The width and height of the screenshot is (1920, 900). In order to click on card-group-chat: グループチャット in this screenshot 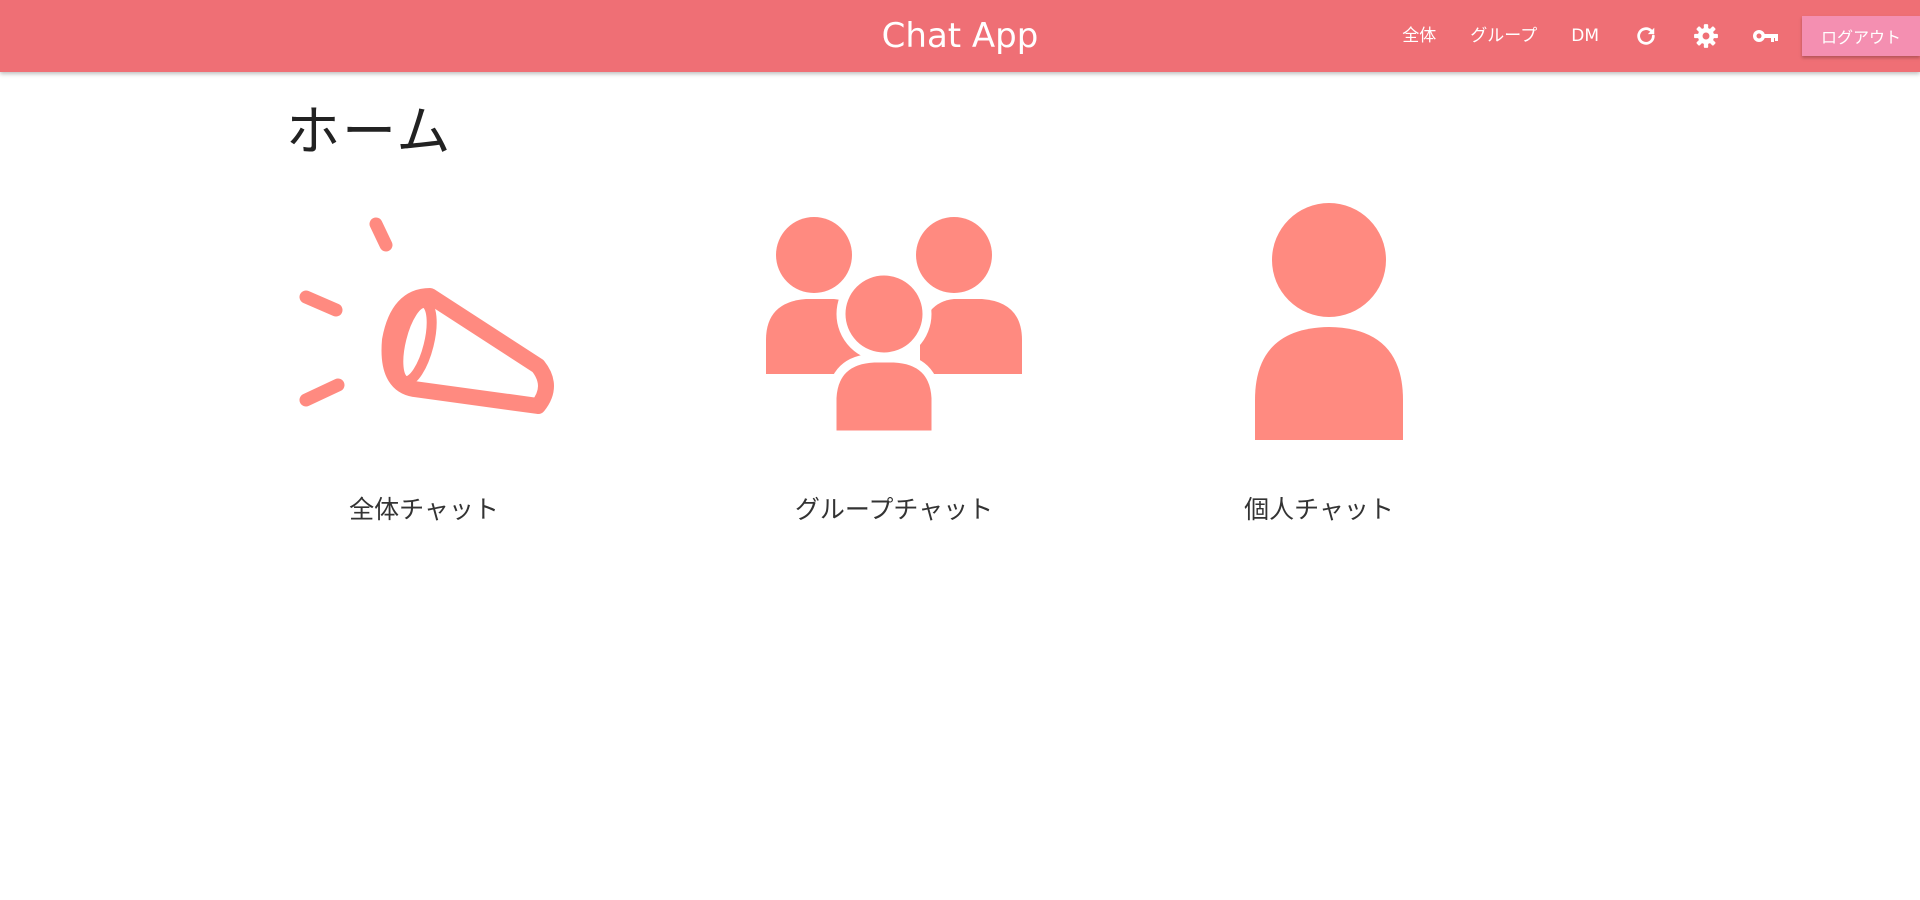, I will do `click(894, 365)`.